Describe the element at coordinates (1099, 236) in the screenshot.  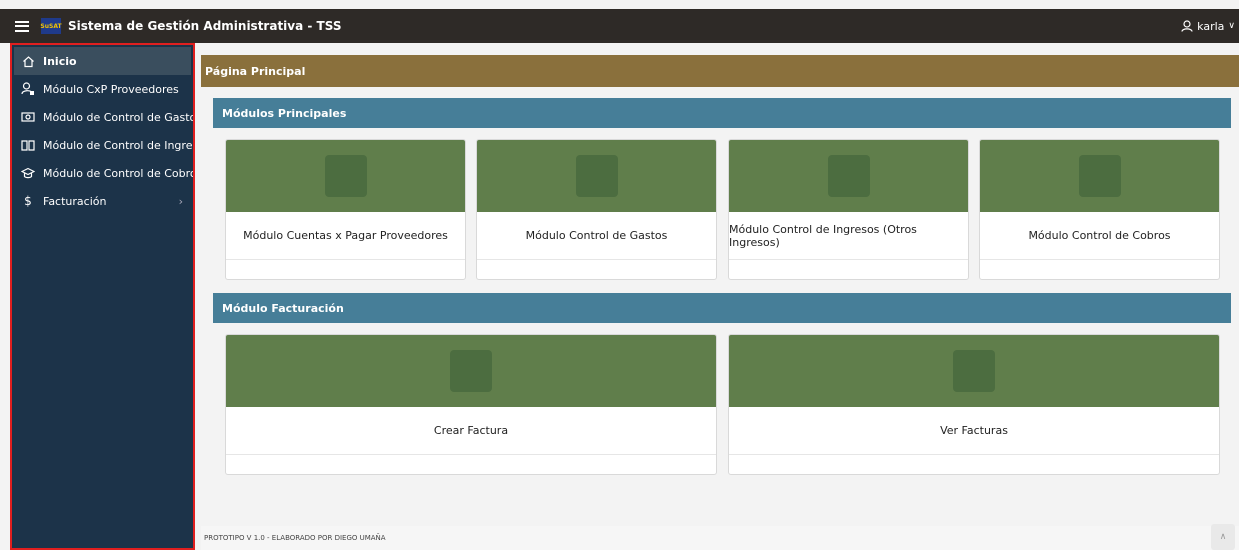
I see `card-title: Módulo Control de Cobros` at that location.